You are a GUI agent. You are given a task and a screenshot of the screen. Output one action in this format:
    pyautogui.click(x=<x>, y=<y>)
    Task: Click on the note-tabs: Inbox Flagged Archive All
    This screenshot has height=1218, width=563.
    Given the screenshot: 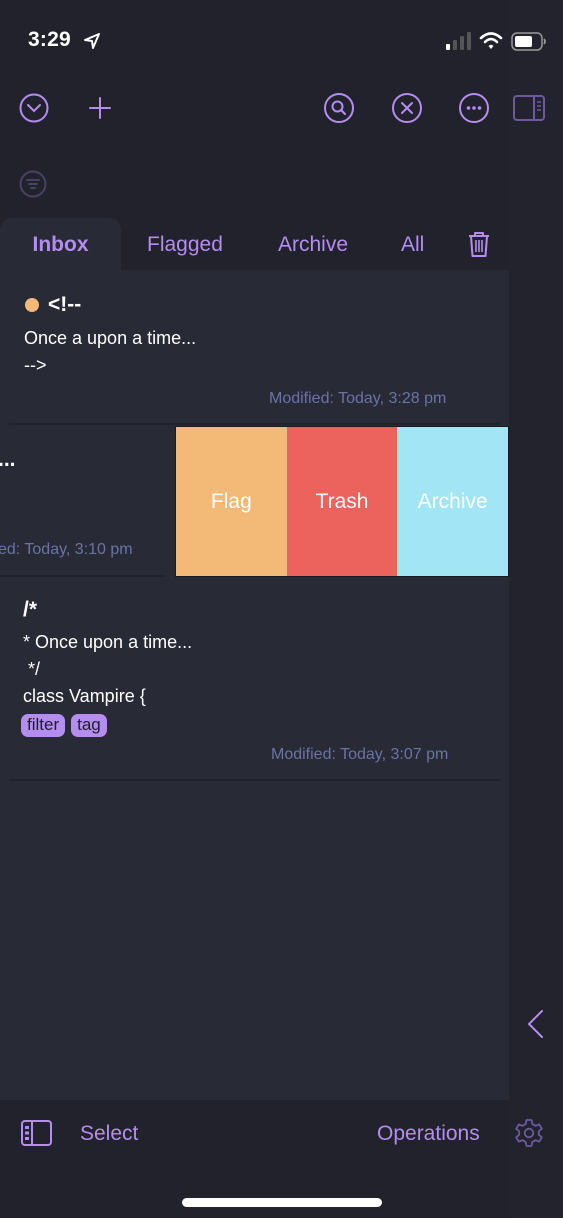 What is the action you would take?
    pyautogui.click(x=254, y=244)
    